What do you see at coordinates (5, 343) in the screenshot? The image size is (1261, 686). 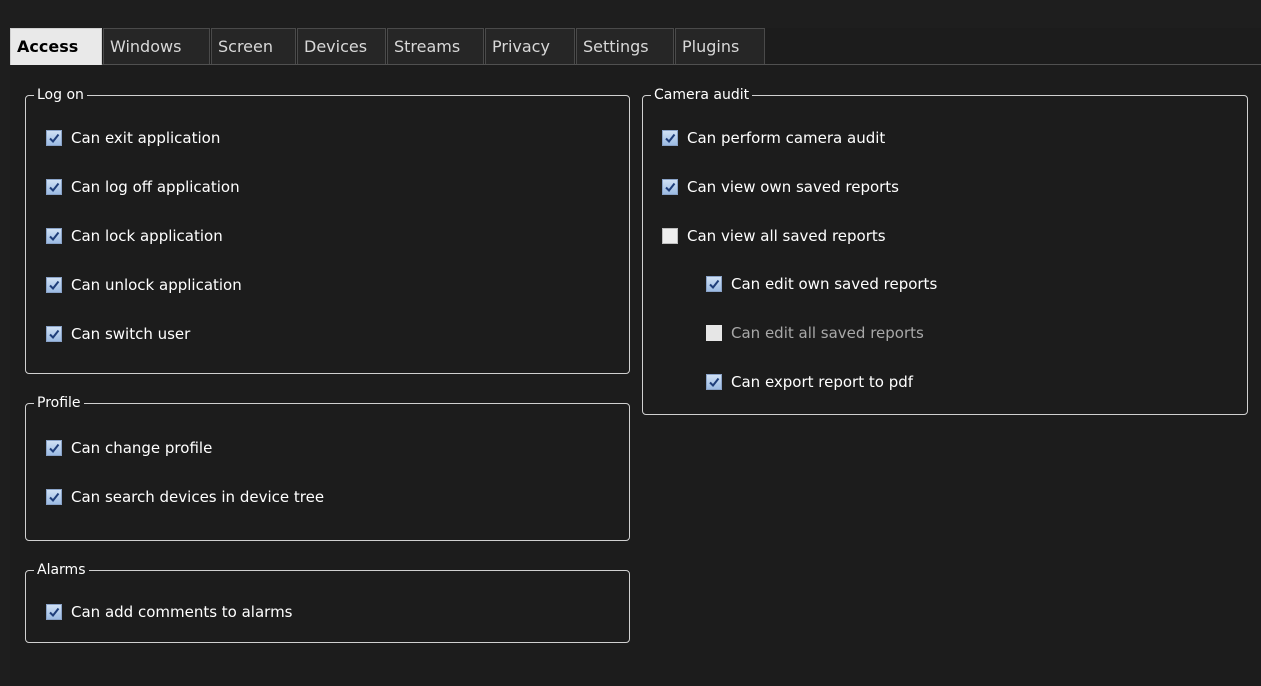 I see `window-left-edge` at bounding box center [5, 343].